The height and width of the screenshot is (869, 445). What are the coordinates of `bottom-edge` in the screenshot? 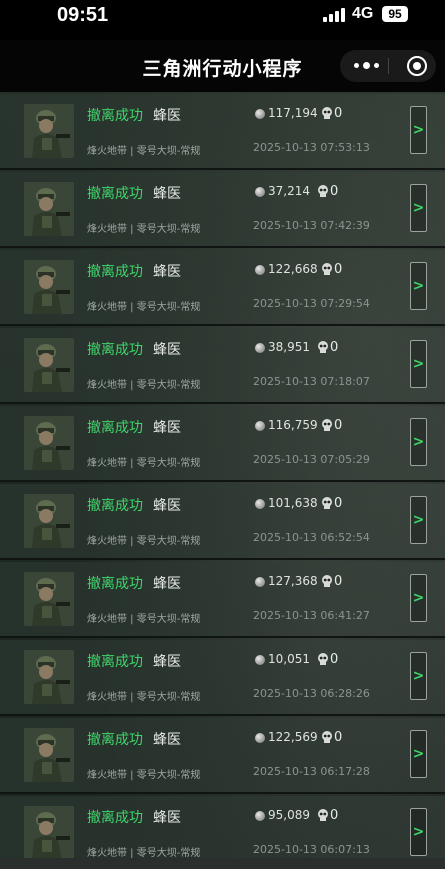 It's located at (222, 863).